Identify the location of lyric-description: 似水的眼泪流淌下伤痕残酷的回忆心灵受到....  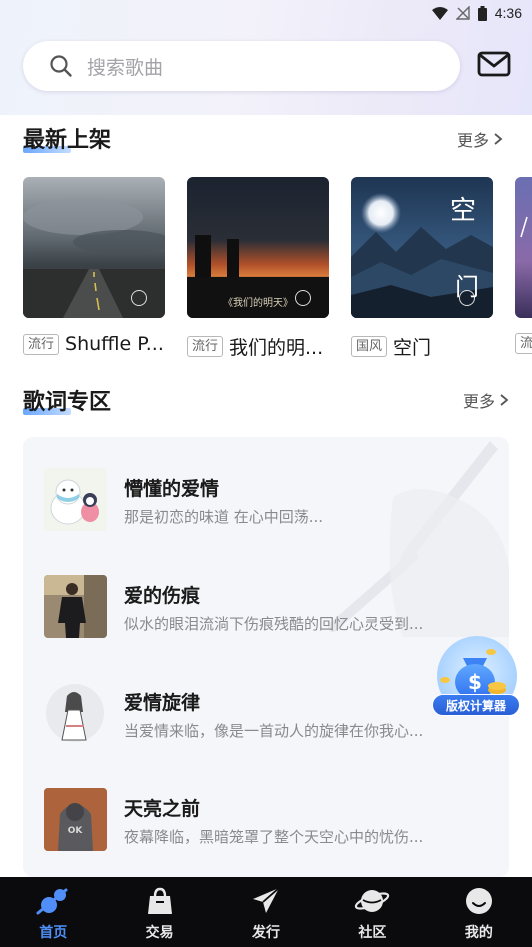
(274, 624).